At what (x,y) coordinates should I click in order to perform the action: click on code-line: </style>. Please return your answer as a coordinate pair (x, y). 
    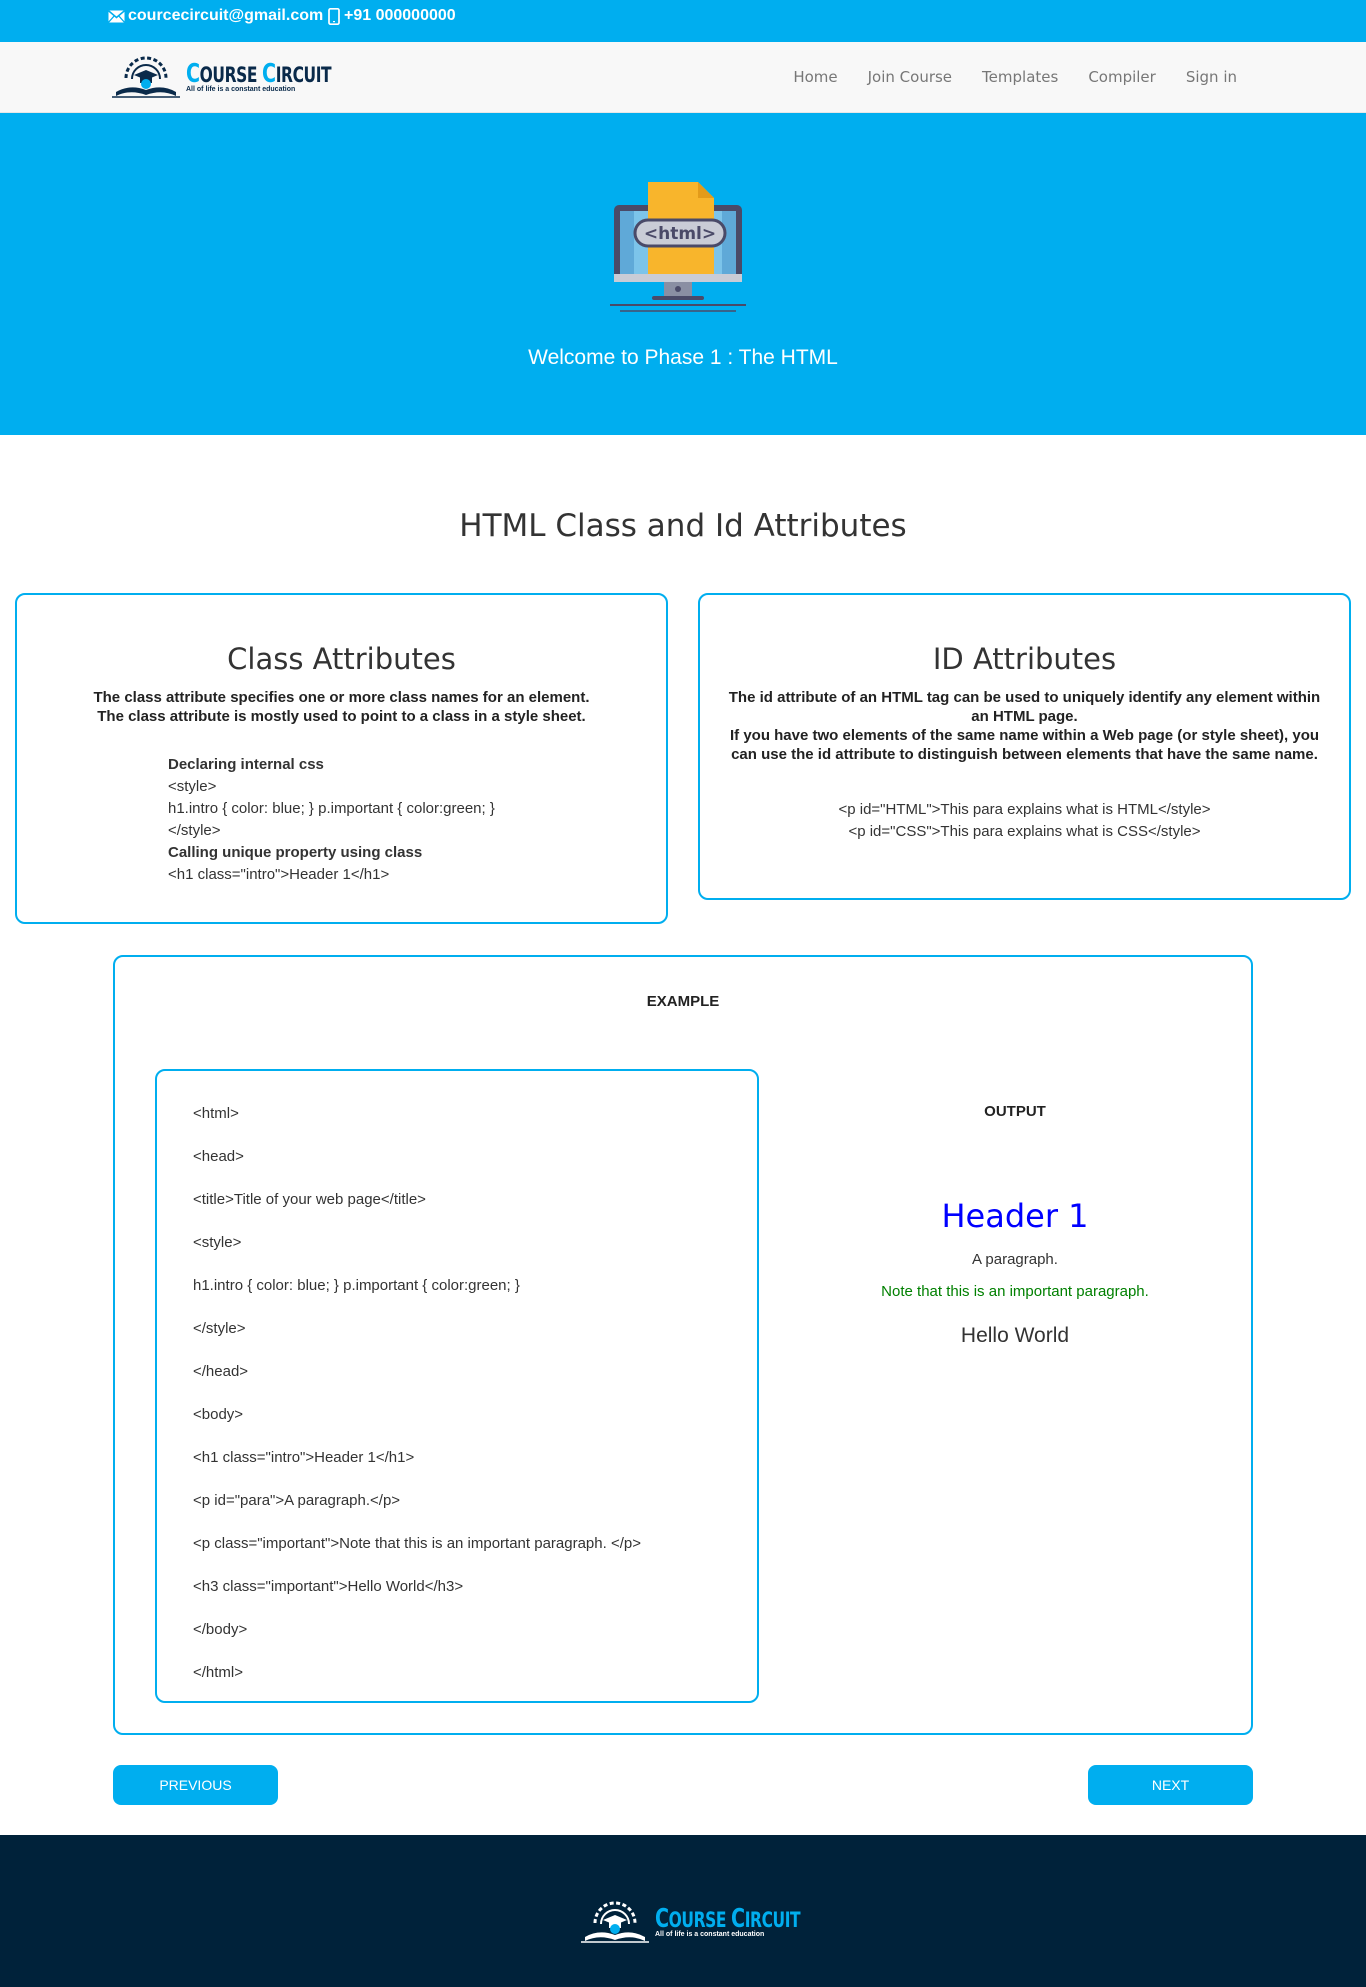
    Looking at the image, I should click on (219, 1328).